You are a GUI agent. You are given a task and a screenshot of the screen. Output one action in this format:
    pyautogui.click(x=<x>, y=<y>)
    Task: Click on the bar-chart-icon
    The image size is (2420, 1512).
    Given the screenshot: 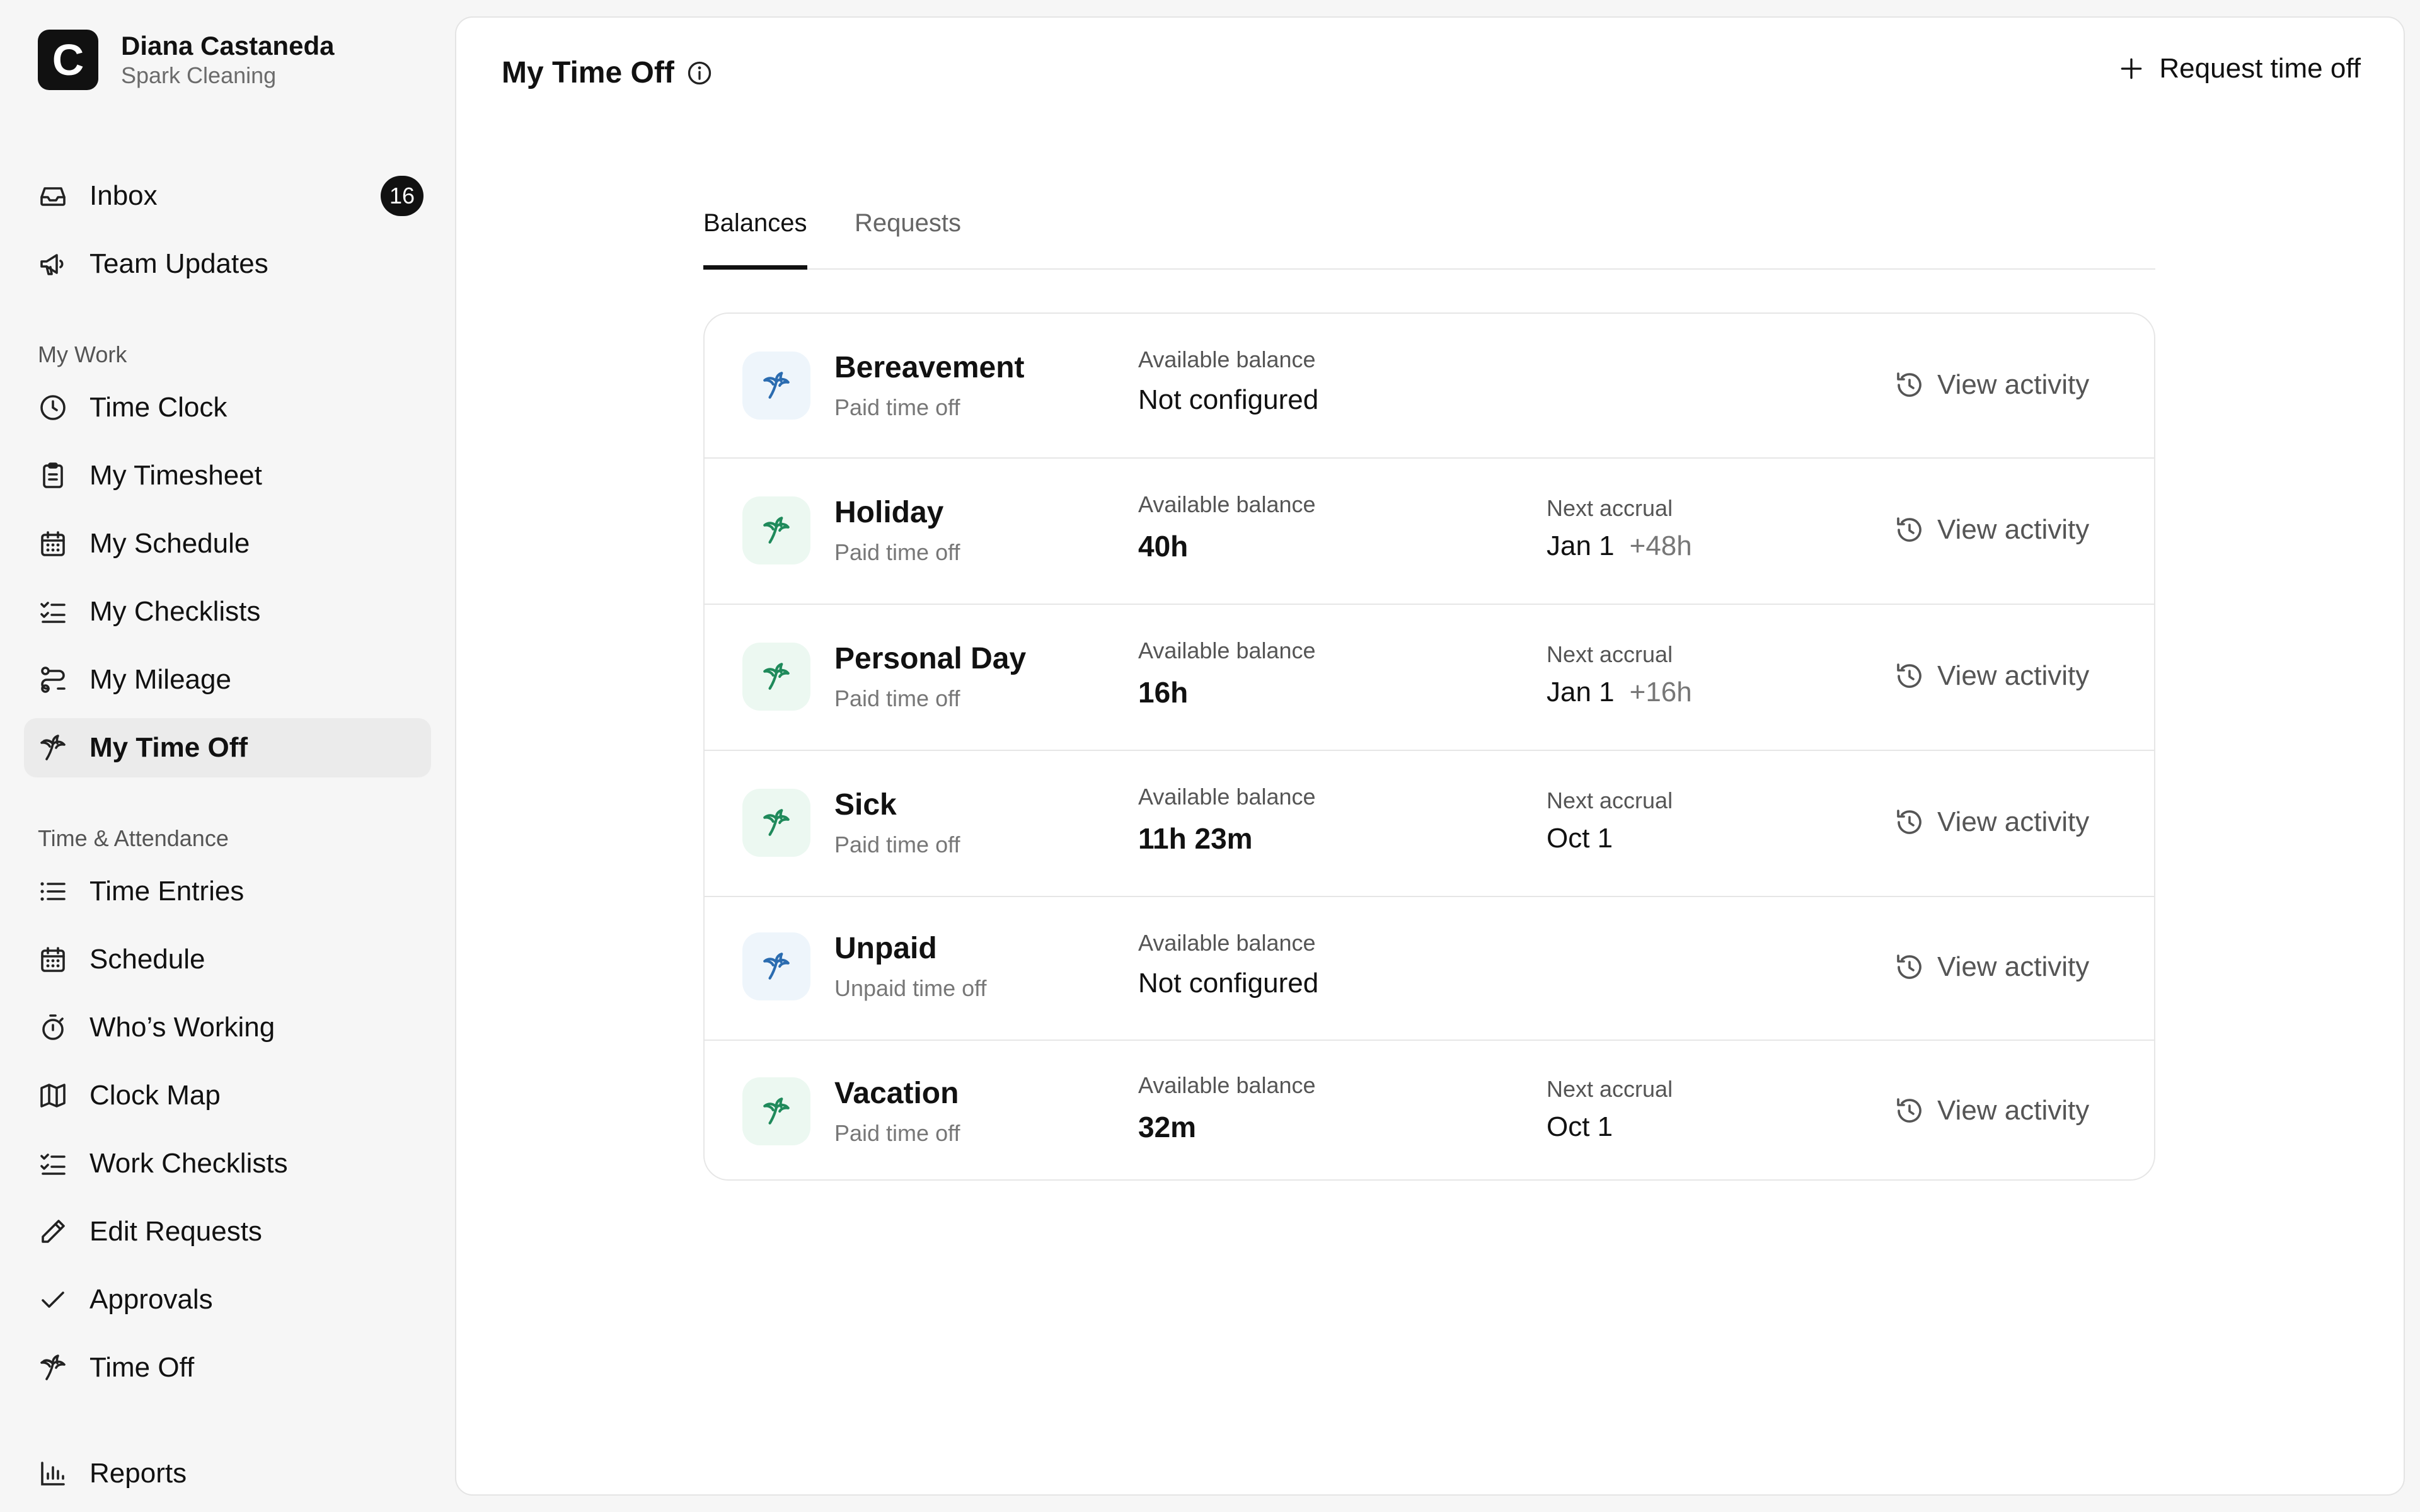 What is the action you would take?
    pyautogui.click(x=53, y=1474)
    